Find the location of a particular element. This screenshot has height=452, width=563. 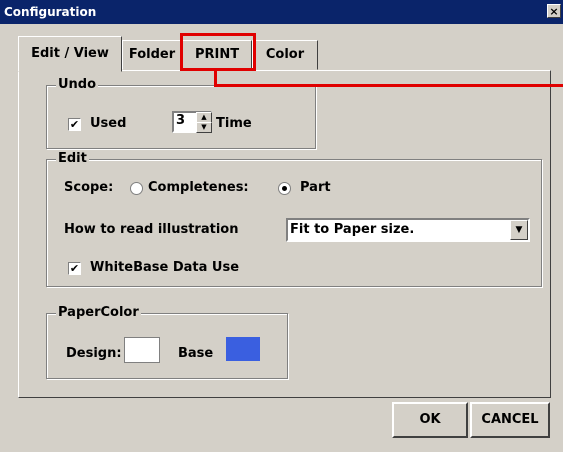

cancel-button: CANCEL is located at coordinates (510, 420).